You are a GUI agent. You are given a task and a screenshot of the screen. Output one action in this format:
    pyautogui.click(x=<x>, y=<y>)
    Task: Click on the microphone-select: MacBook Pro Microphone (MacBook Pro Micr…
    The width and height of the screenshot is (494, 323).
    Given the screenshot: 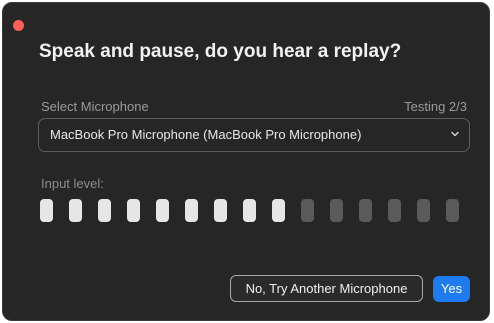 What is the action you would take?
    pyautogui.click(x=254, y=135)
    